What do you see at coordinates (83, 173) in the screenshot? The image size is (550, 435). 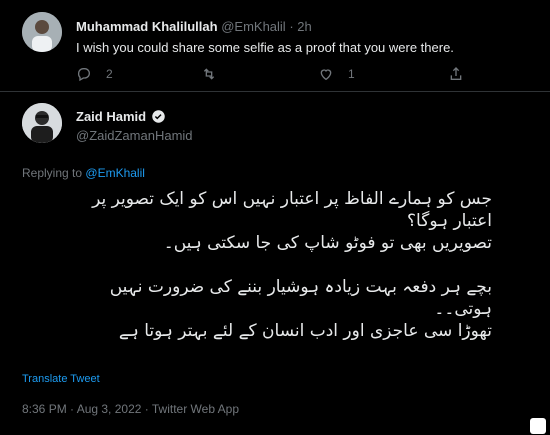 I see `replying-to-line: Replying to @EmKhalil` at bounding box center [83, 173].